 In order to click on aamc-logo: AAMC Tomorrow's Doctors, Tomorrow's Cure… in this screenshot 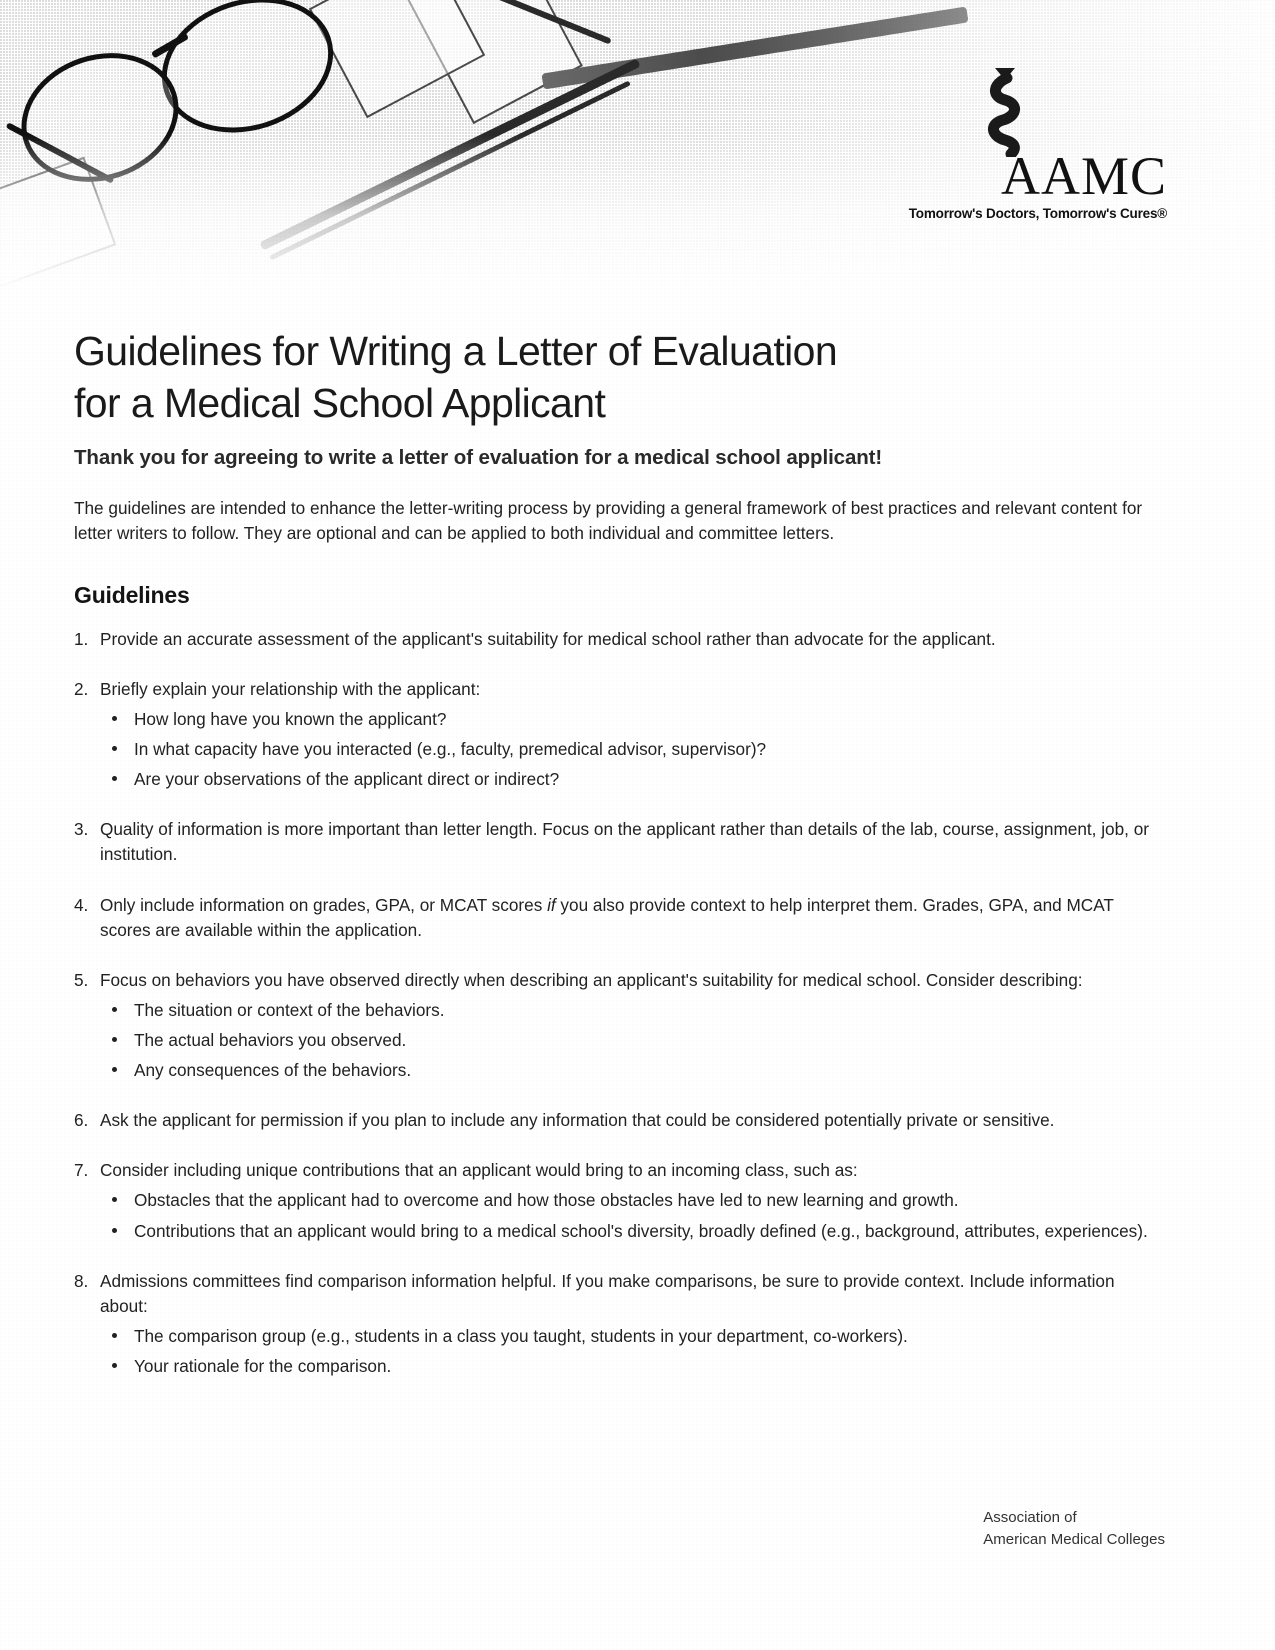, I will do `click(1032, 141)`.